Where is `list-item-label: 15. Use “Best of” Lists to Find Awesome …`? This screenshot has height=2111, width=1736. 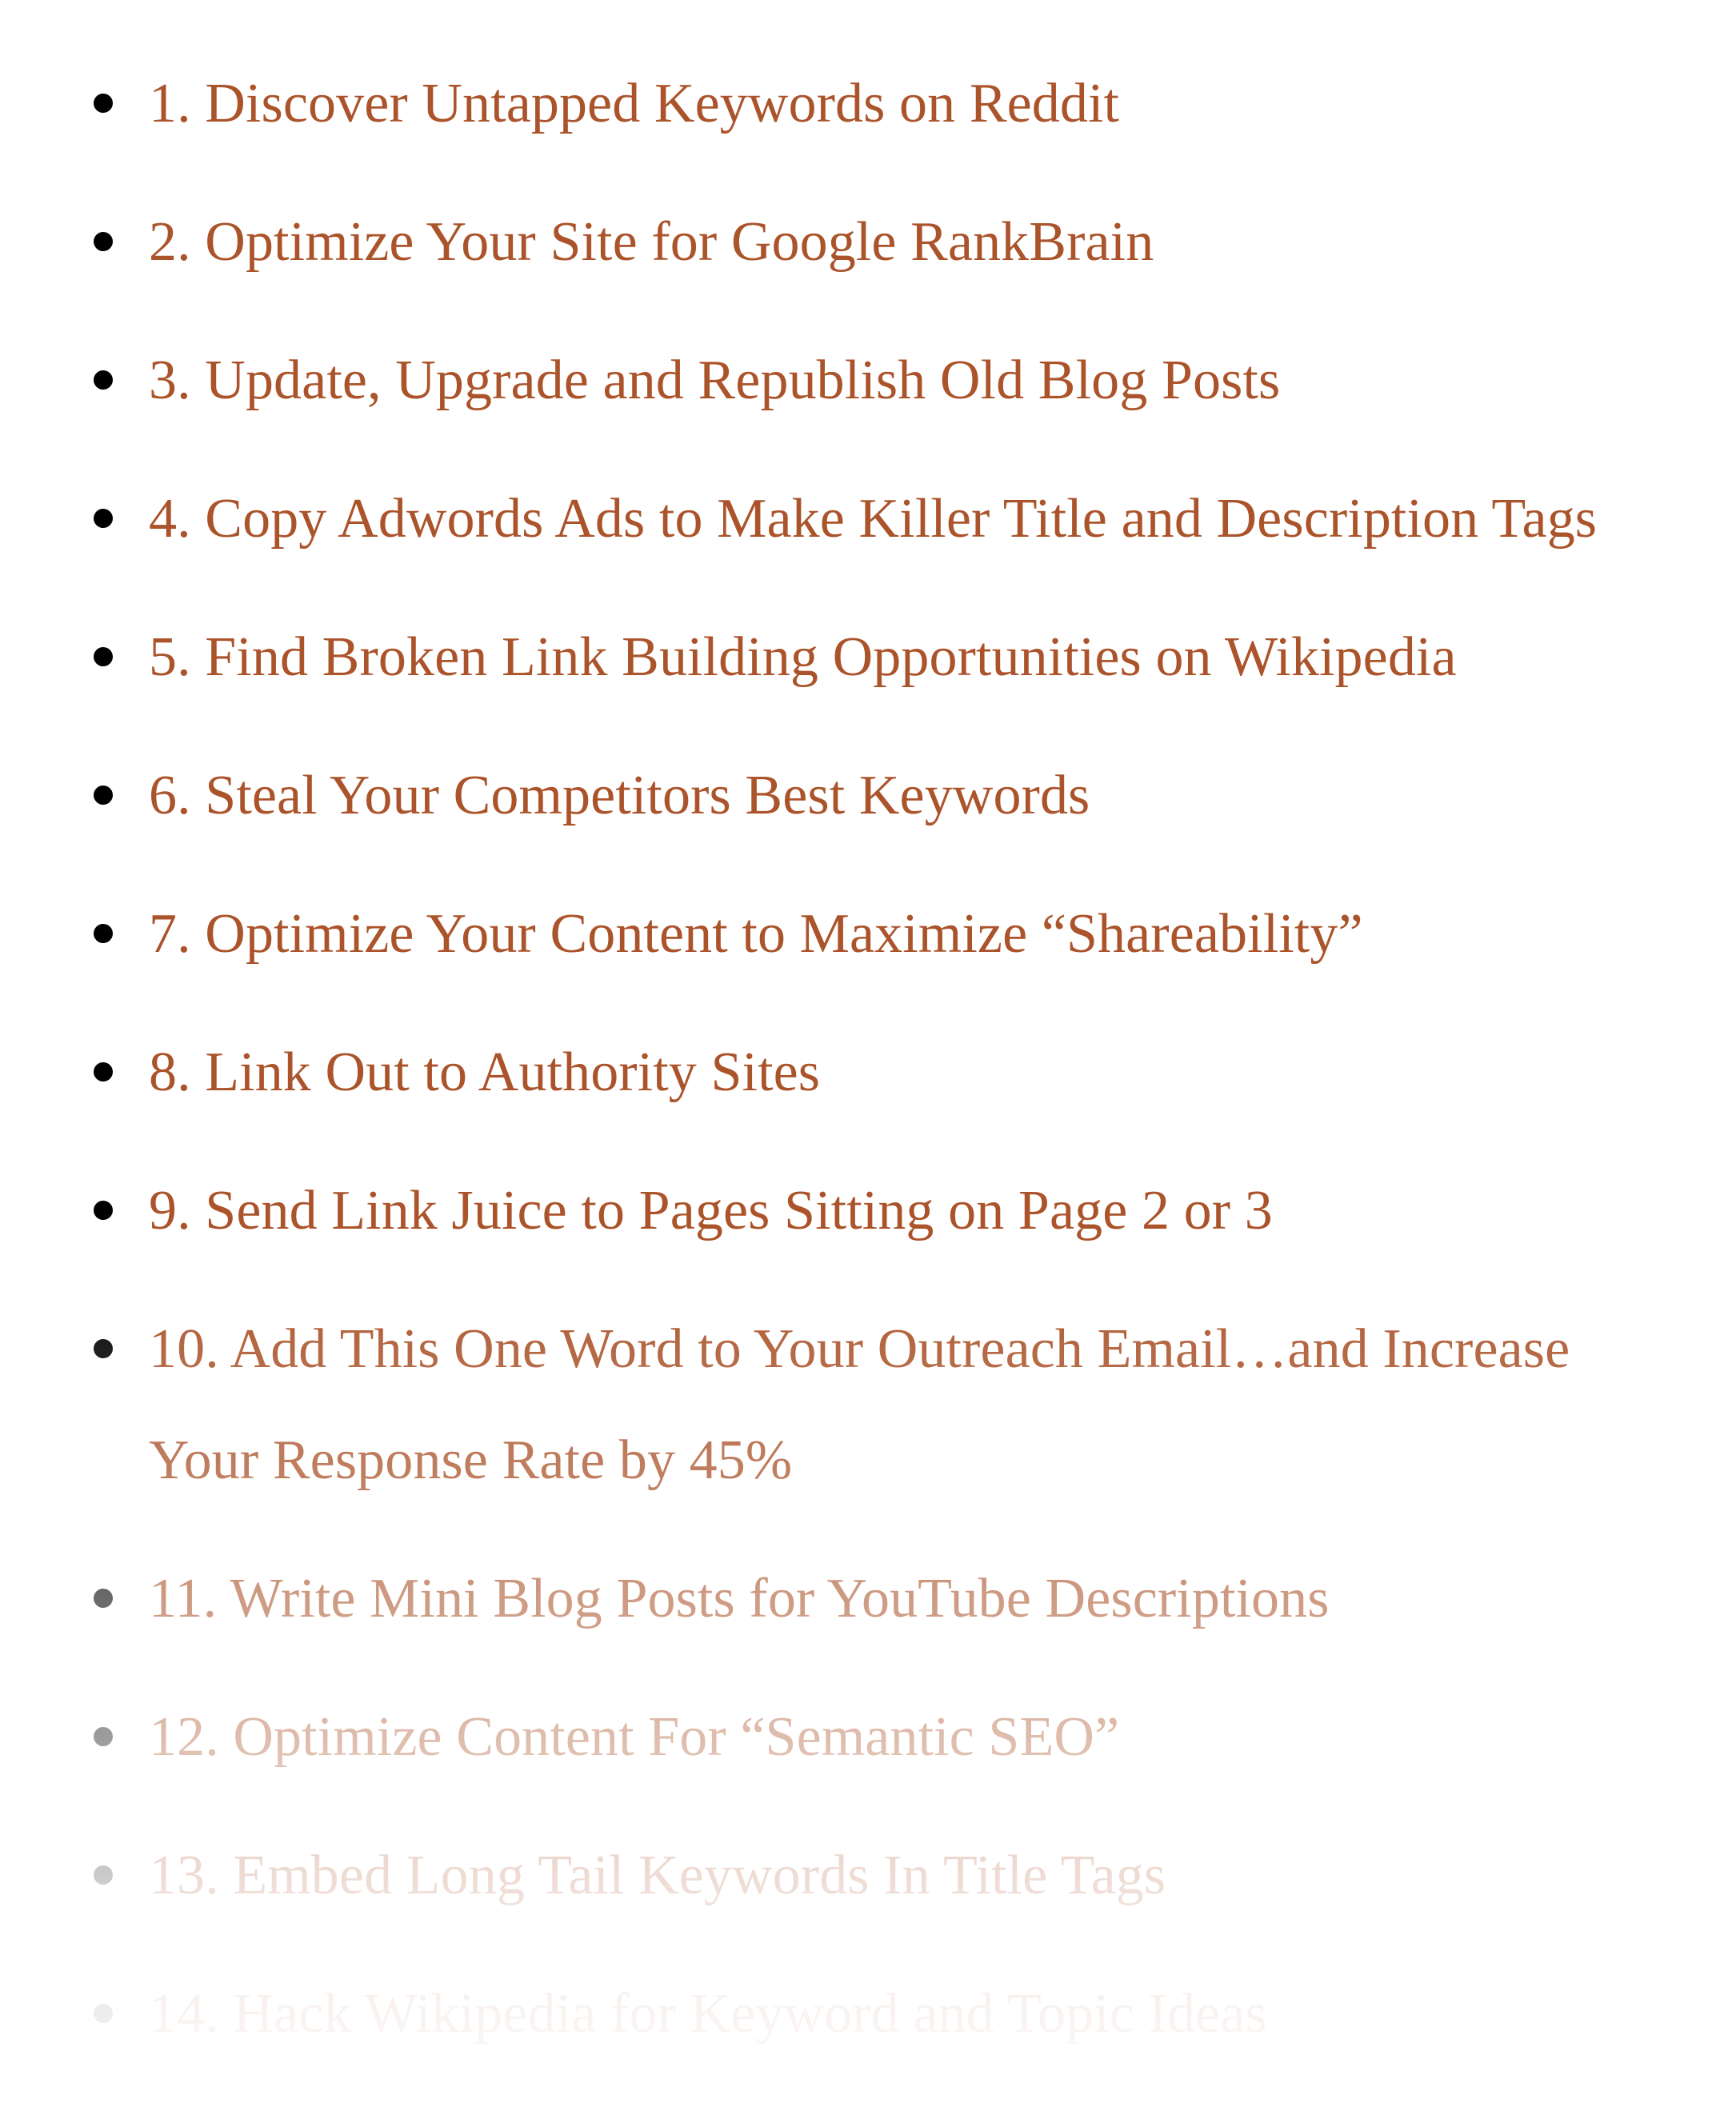 list-item-label: 15. Use “Best of” Lists to Find Awesome … is located at coordinates (894, 2104).